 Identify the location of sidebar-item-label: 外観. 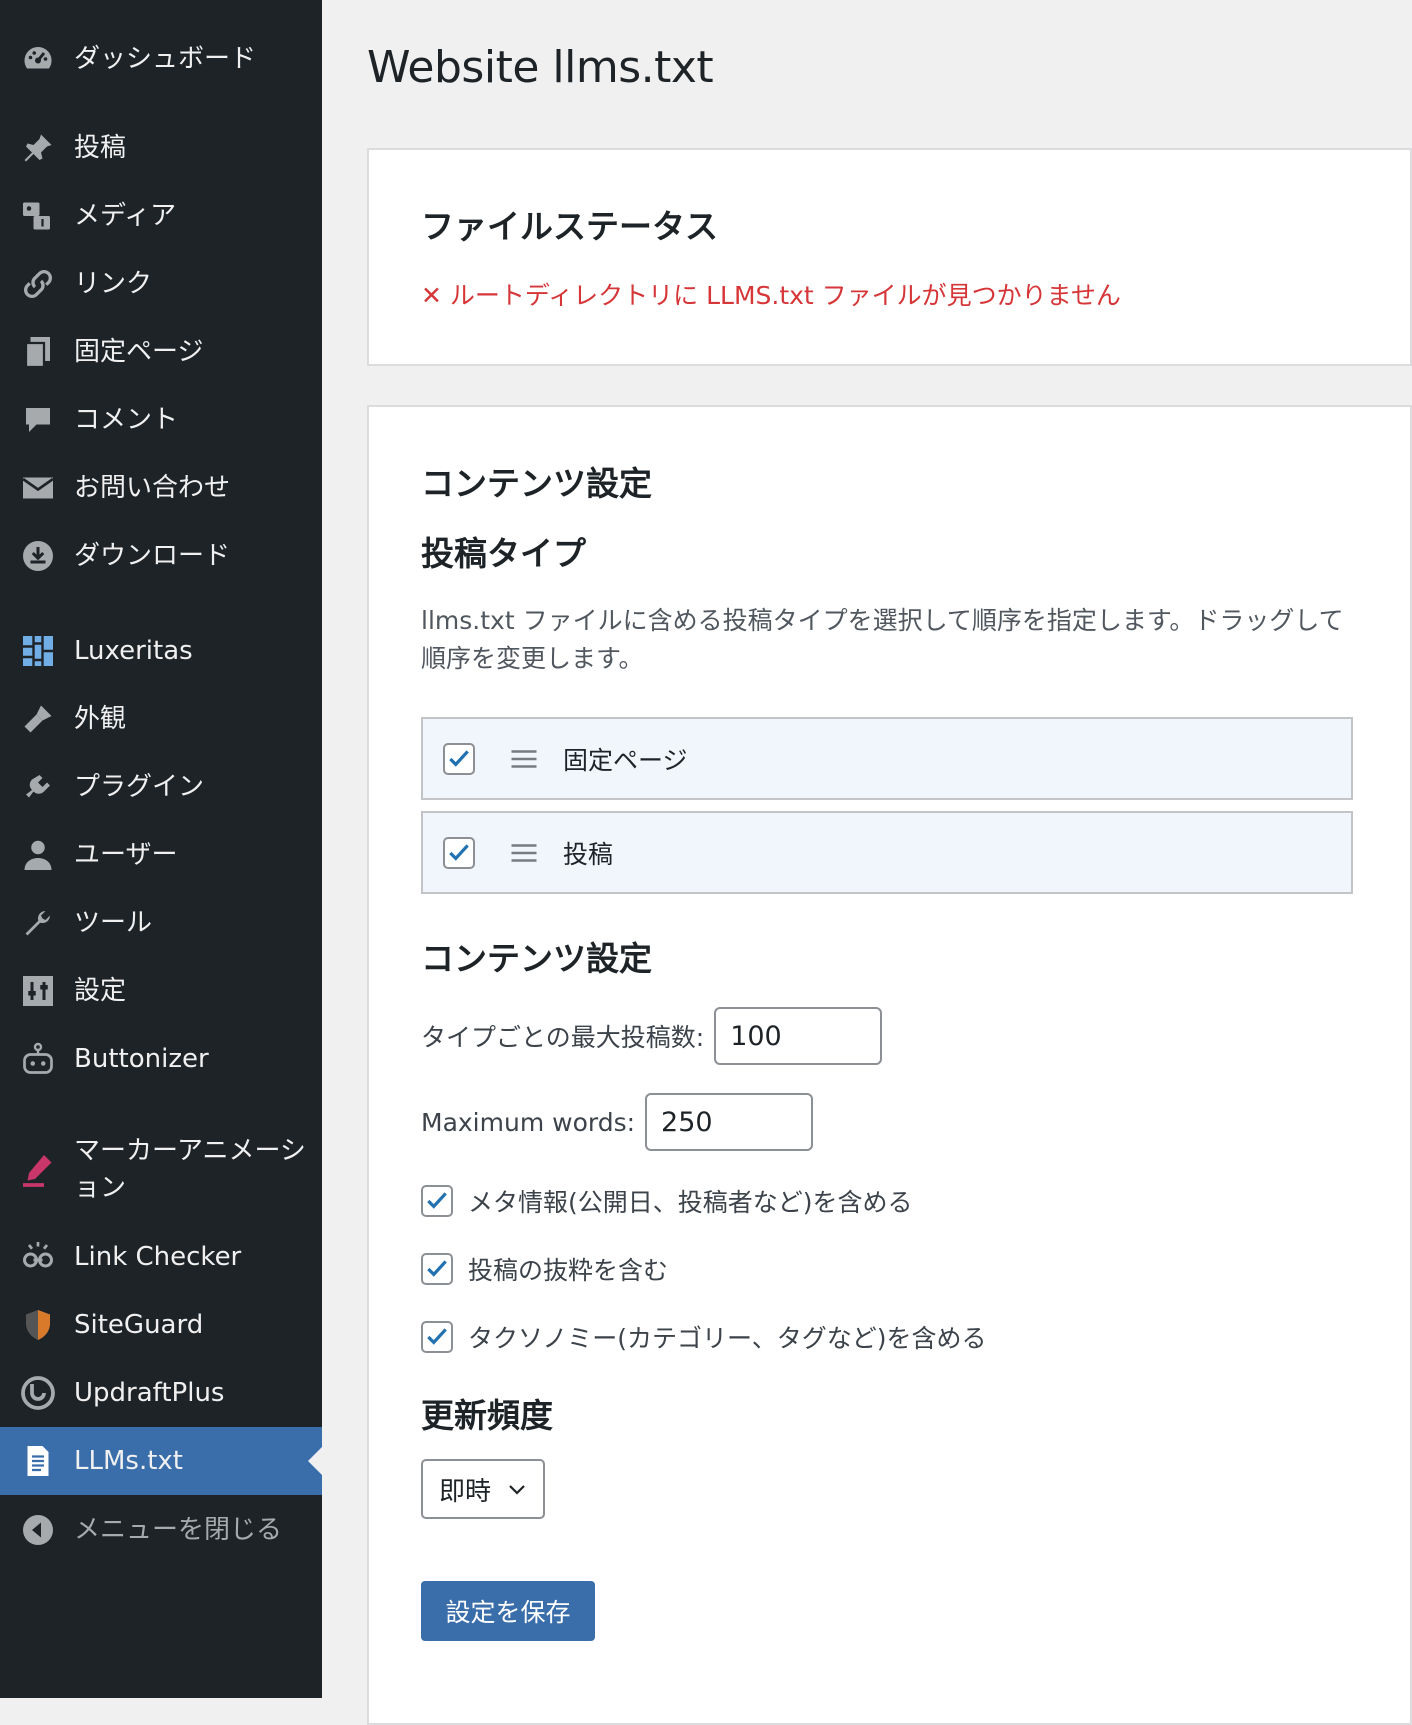
(100, 719).